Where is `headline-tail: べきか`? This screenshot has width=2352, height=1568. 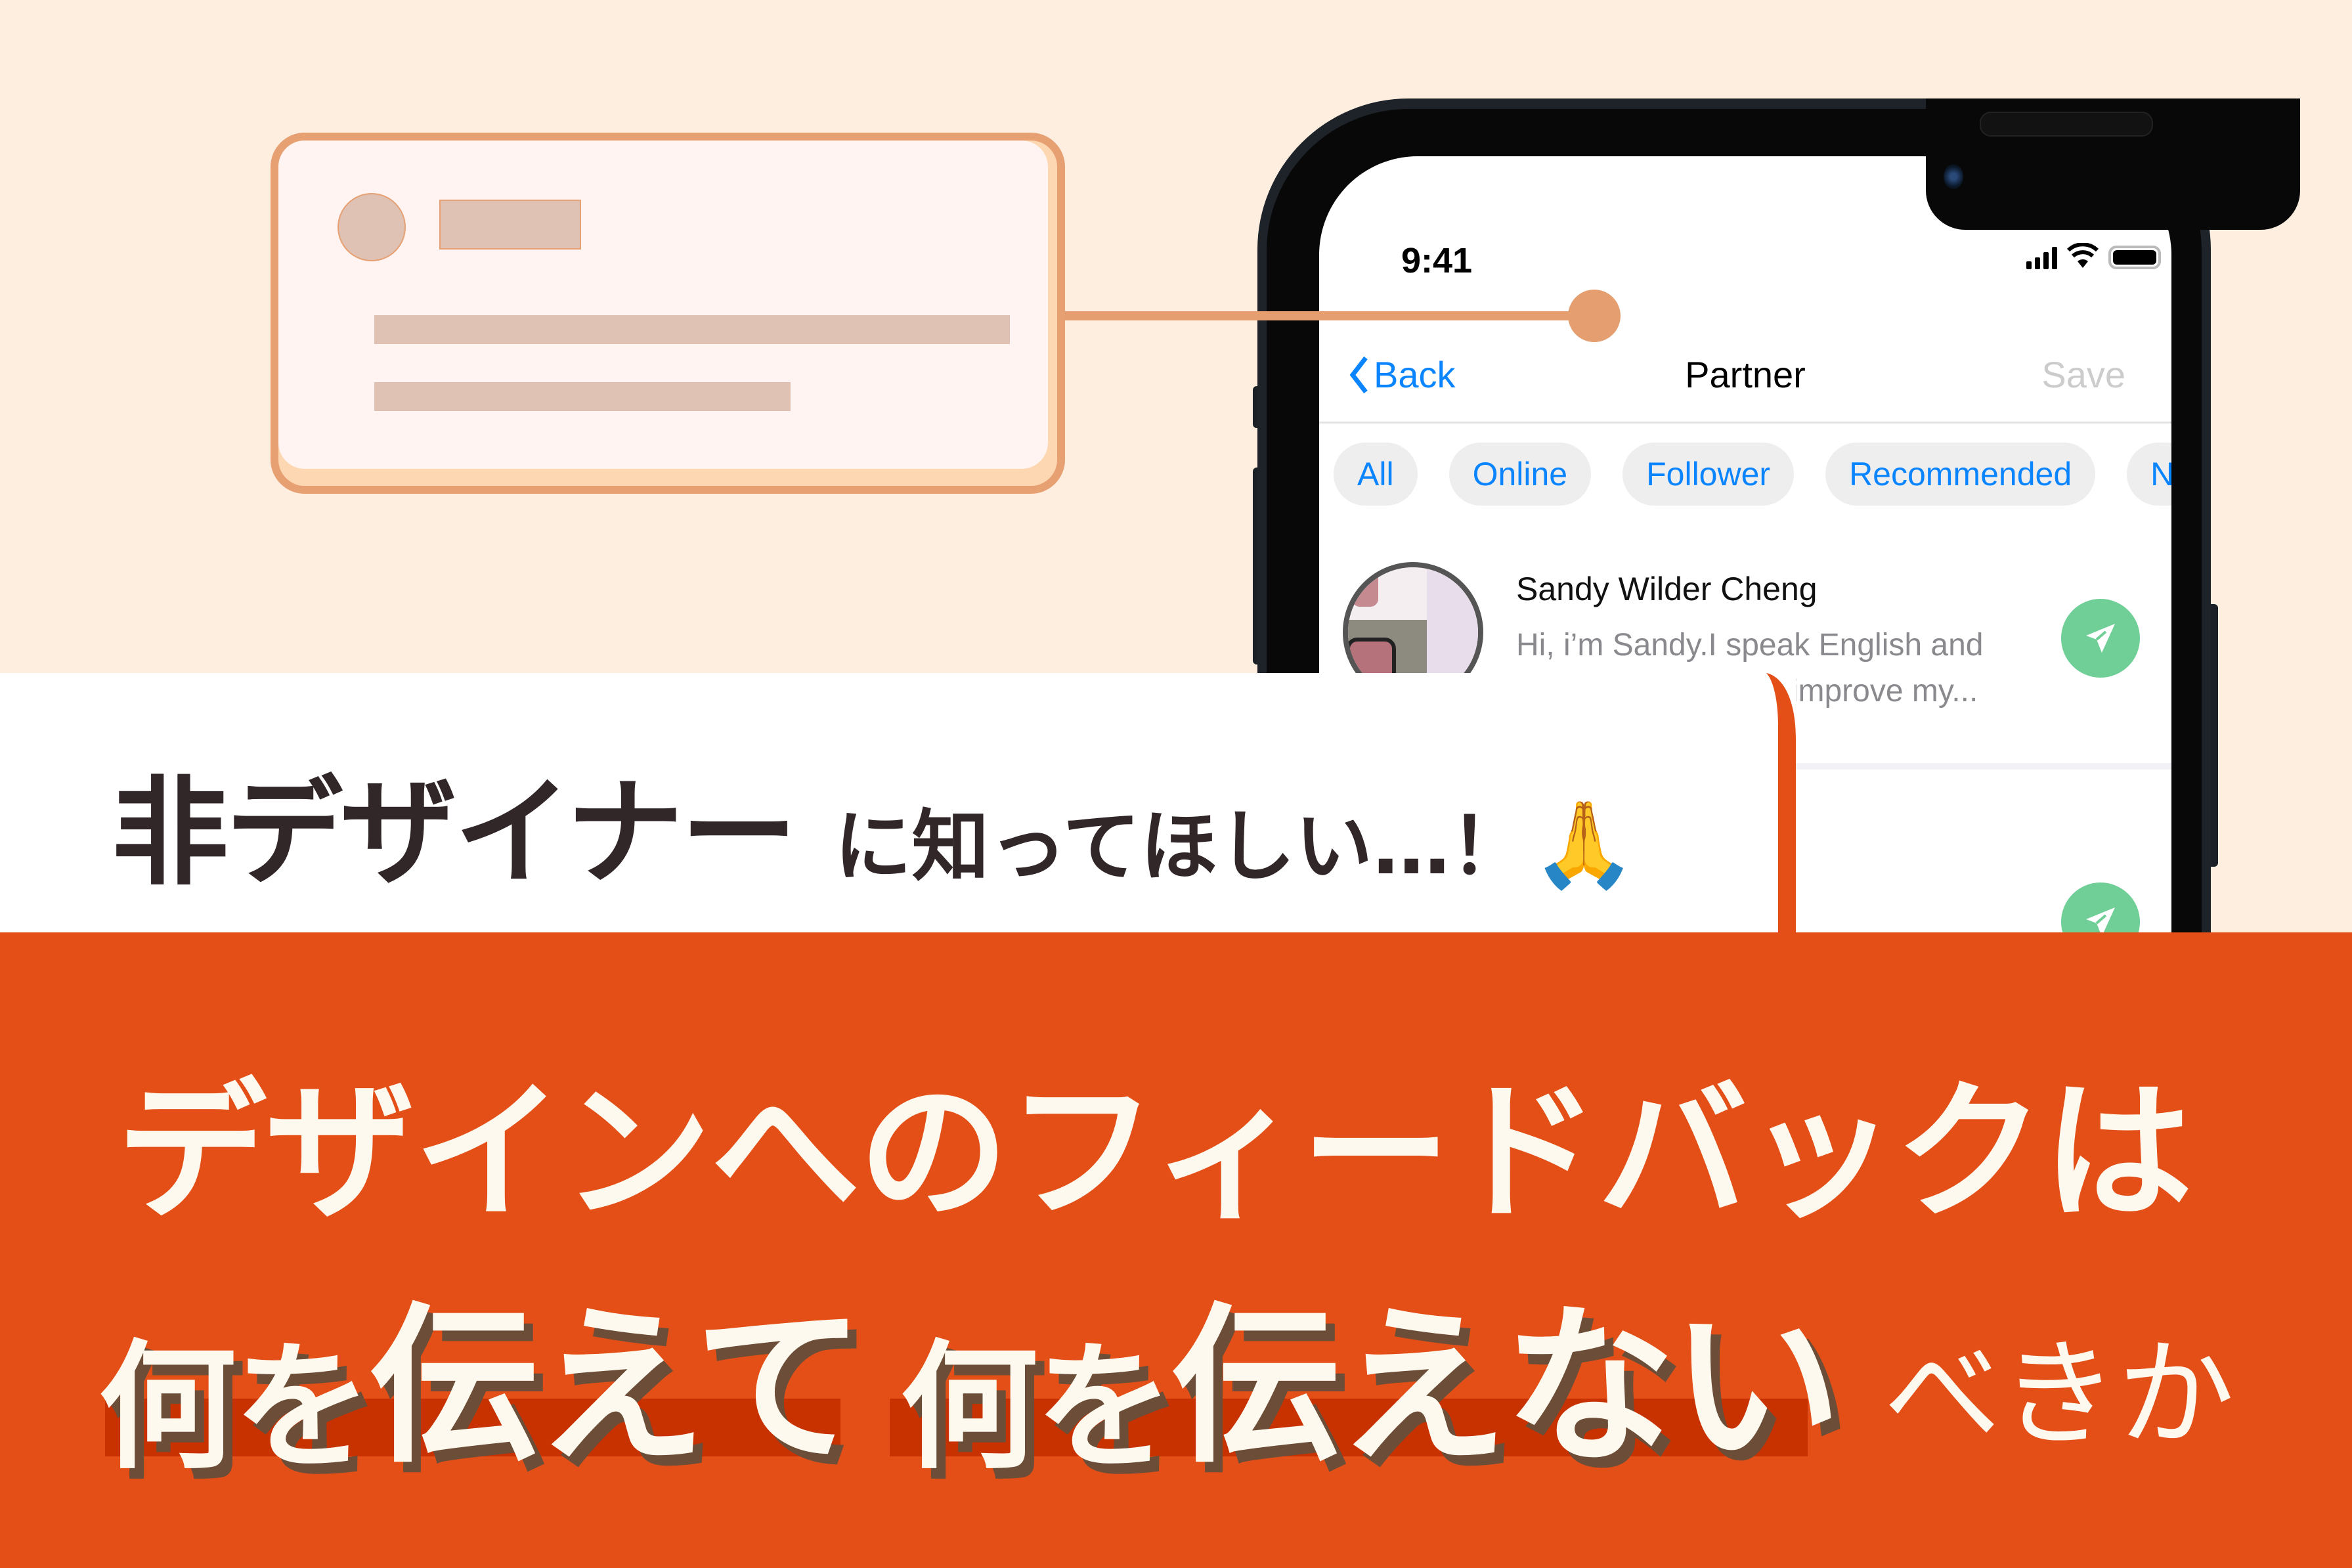
headline-tail: べきか is located at coordinates (2059, 1394).